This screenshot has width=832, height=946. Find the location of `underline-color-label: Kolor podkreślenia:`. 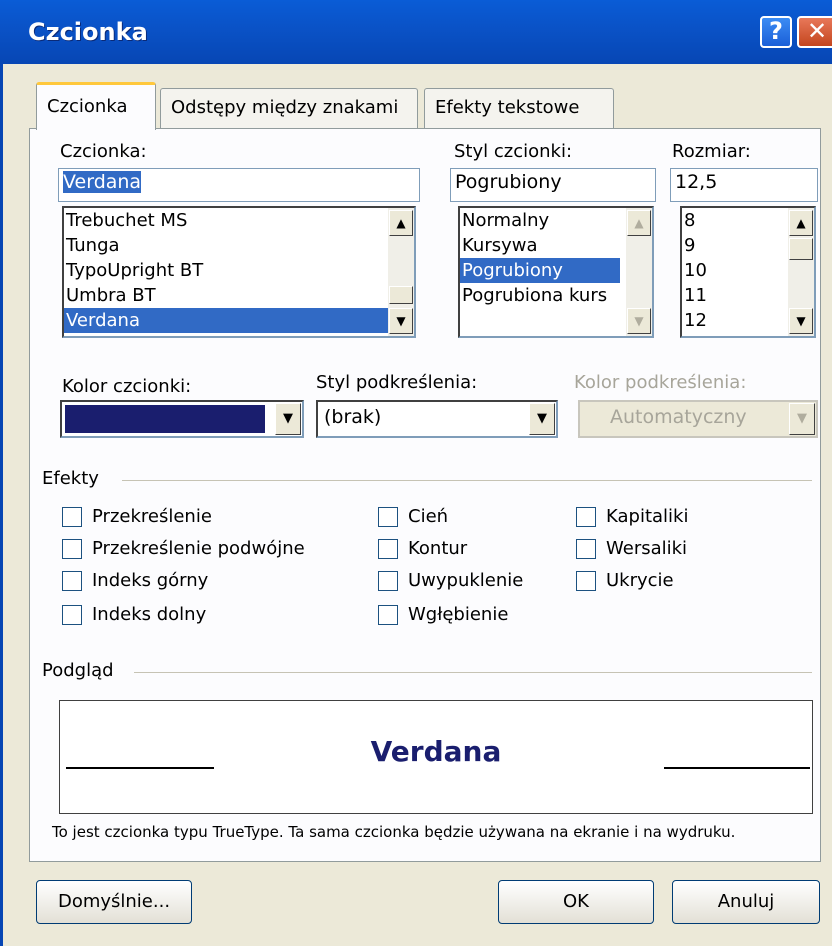

underline-color-label: Kolor podkreślenia: is located at coordinates (660, 382).